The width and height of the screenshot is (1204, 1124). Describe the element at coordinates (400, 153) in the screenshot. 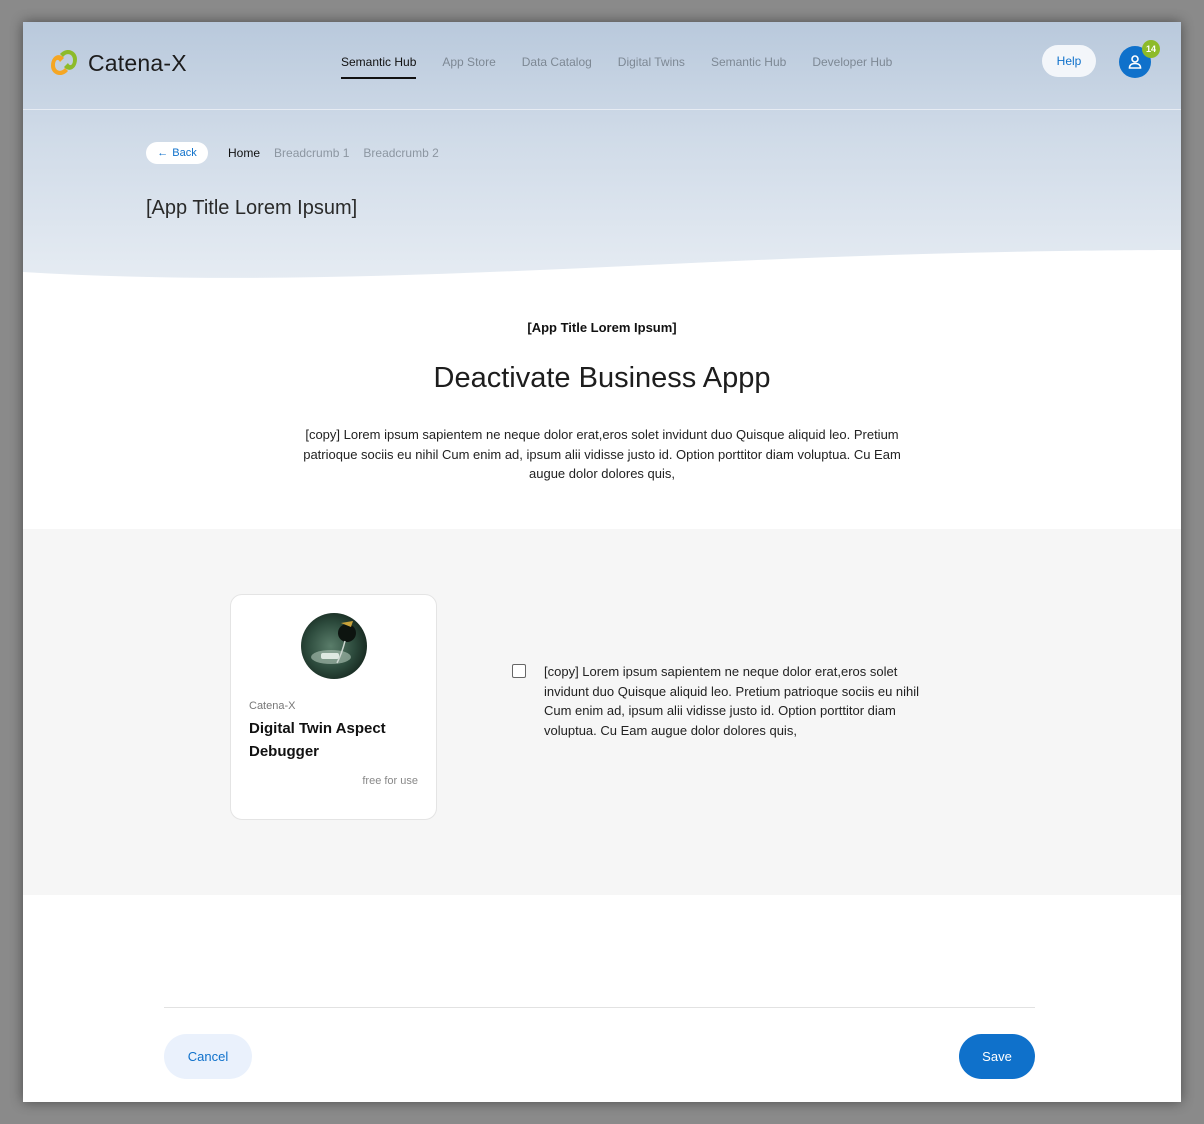

I see `breadcrumb-item: Breadcrumb 2` at that location.